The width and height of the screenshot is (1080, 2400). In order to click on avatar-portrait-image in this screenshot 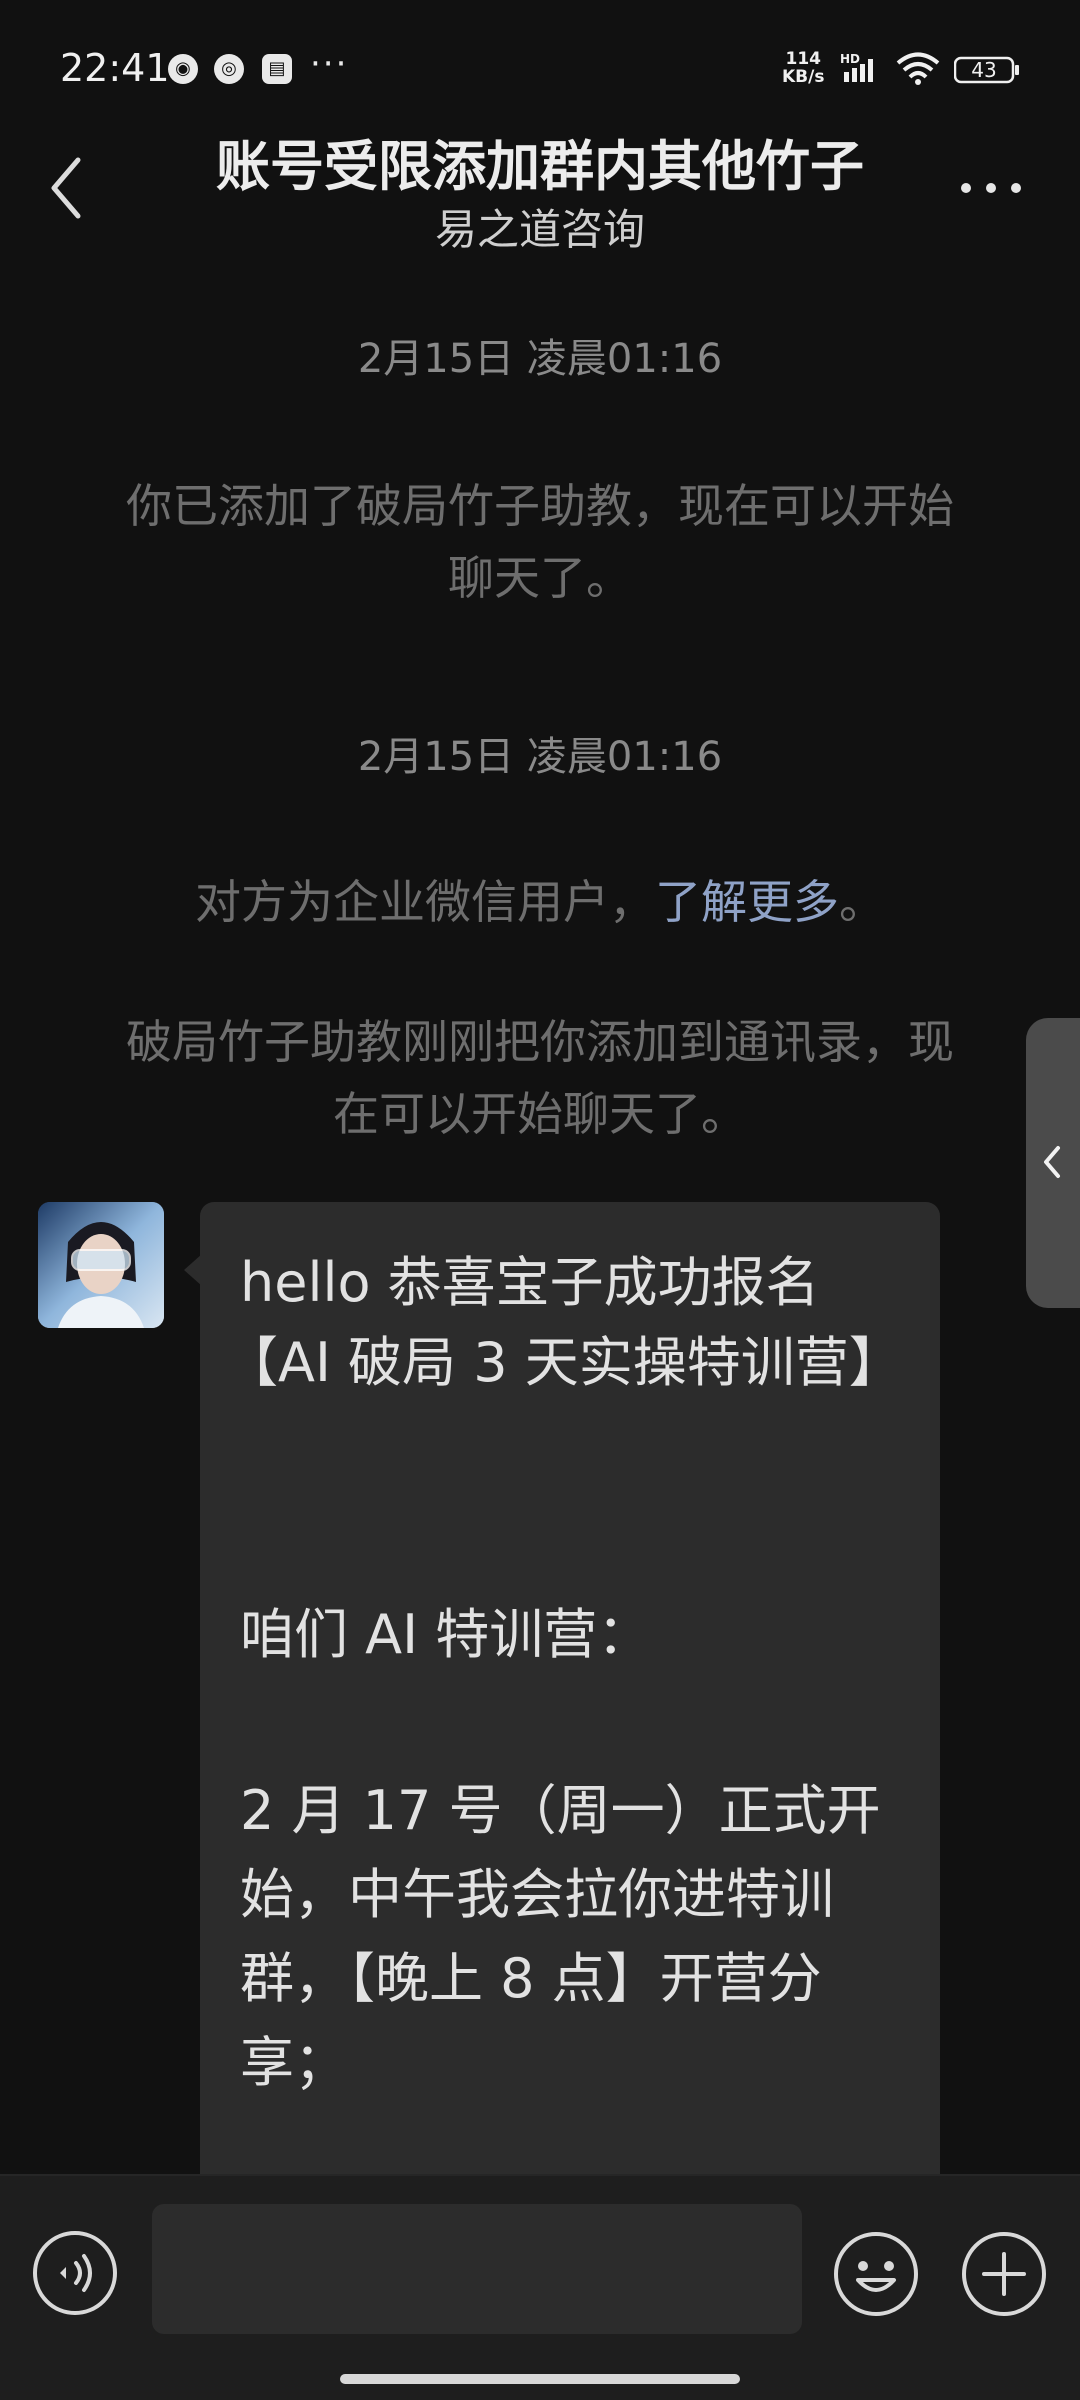, I will do `click(101, 1265)`.